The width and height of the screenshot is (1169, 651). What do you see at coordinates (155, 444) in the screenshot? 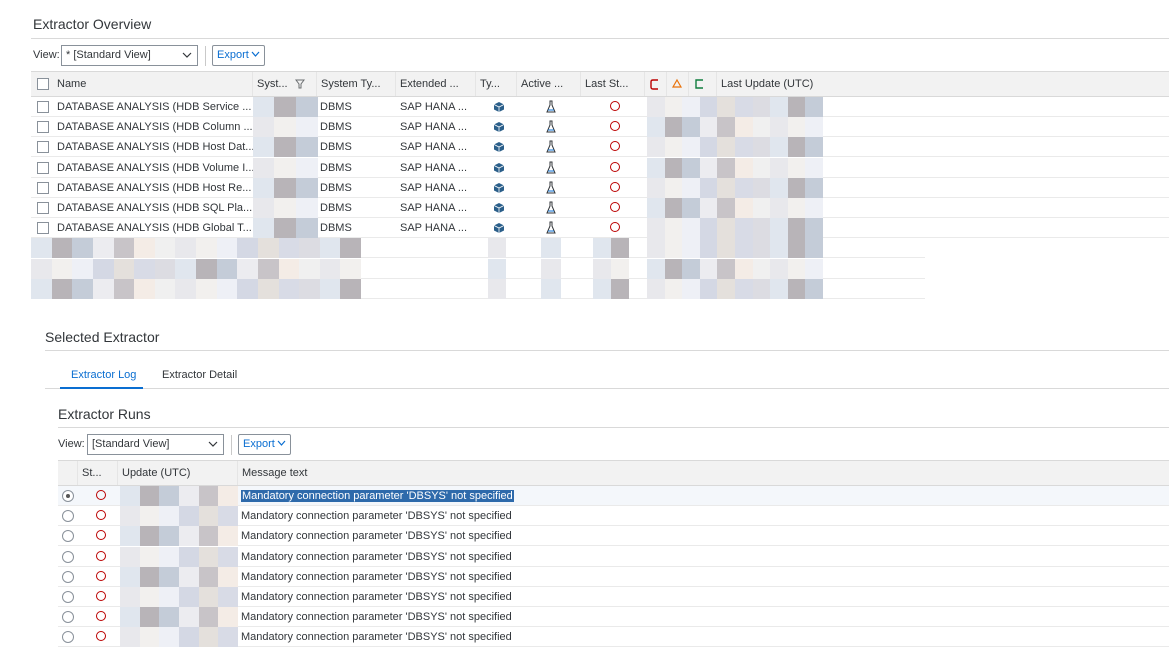
I see `runs-view-select: [Standard View]` at bounding box center [155, 444].